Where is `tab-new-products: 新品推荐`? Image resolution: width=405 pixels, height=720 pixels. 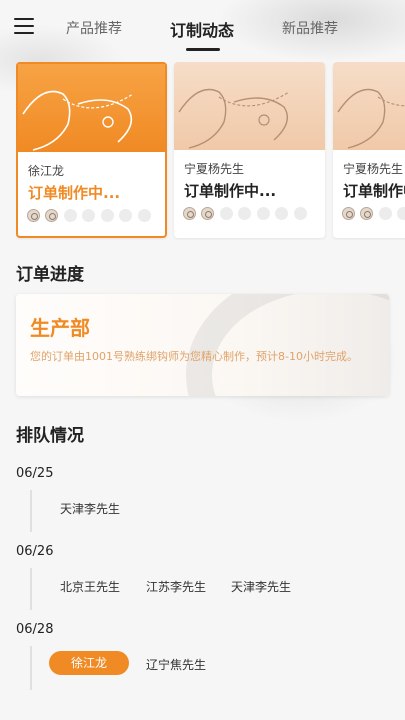
tab-new-products: 新品推荐 is located at coordinates (310, 28).